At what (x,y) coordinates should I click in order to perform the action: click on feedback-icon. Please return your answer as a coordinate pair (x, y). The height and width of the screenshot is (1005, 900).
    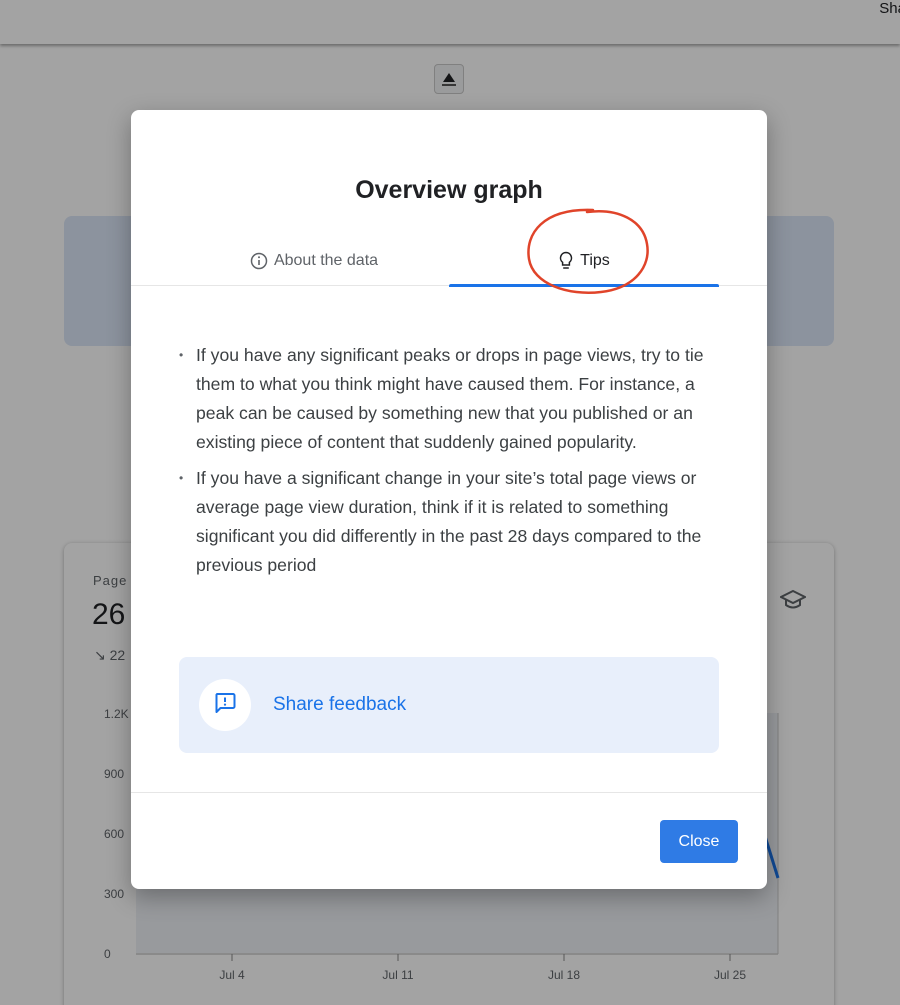
    Looking at the image, I should click on (225, 705).